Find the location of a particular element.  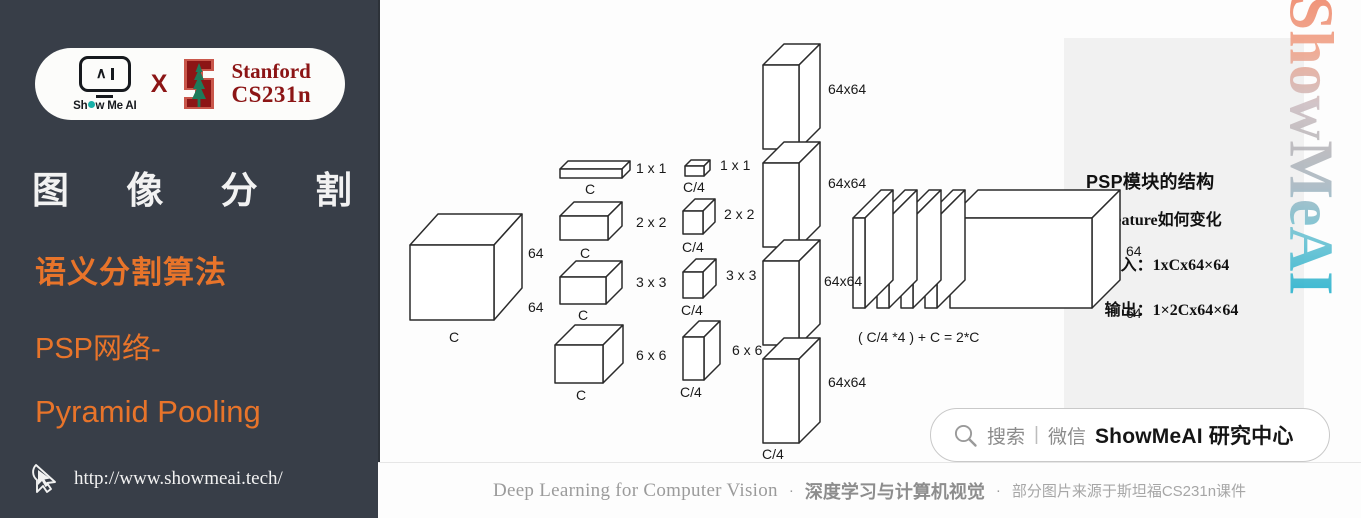

input-label-channels: C is located at coordinates (454, 337).